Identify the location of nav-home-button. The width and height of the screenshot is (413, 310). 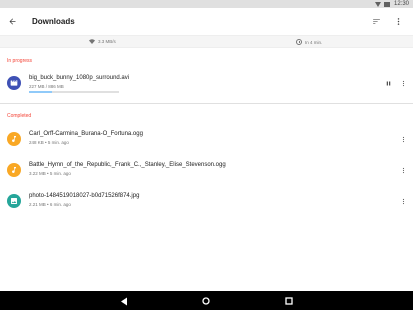
(206, 301).